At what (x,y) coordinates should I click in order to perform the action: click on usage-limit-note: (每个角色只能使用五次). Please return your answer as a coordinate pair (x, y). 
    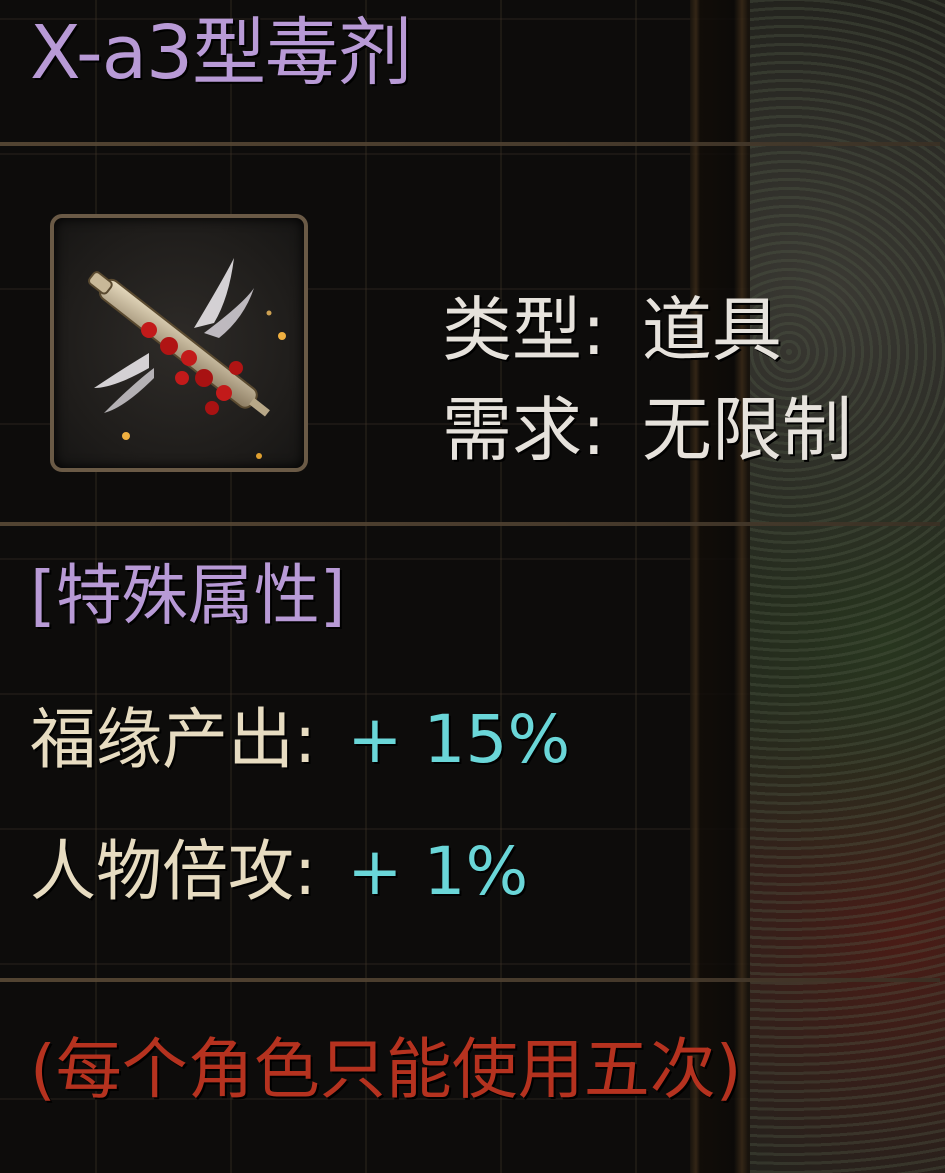
    Looking at the image, I should click on (386, 1069).